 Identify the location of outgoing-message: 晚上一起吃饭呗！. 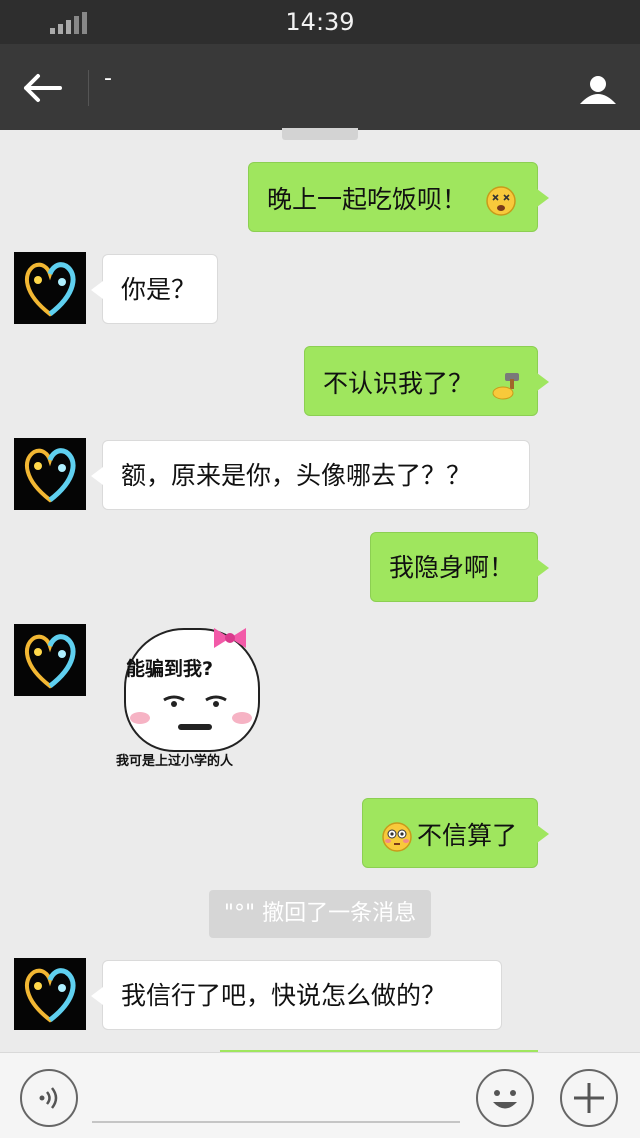
(398, 197).